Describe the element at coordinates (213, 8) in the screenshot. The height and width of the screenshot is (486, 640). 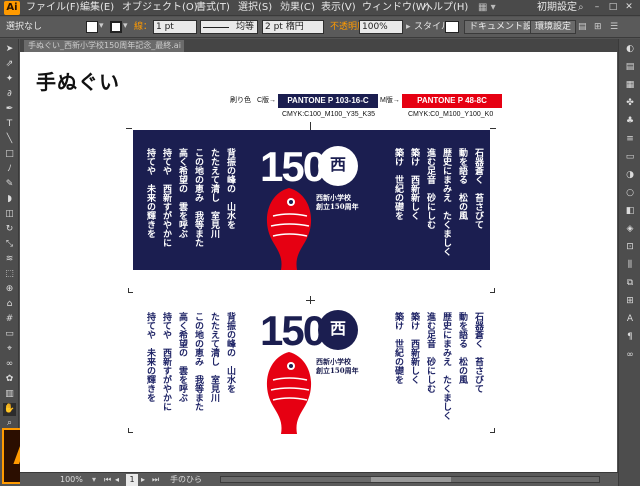
I see `menu-type: 書式(T)` at that location.